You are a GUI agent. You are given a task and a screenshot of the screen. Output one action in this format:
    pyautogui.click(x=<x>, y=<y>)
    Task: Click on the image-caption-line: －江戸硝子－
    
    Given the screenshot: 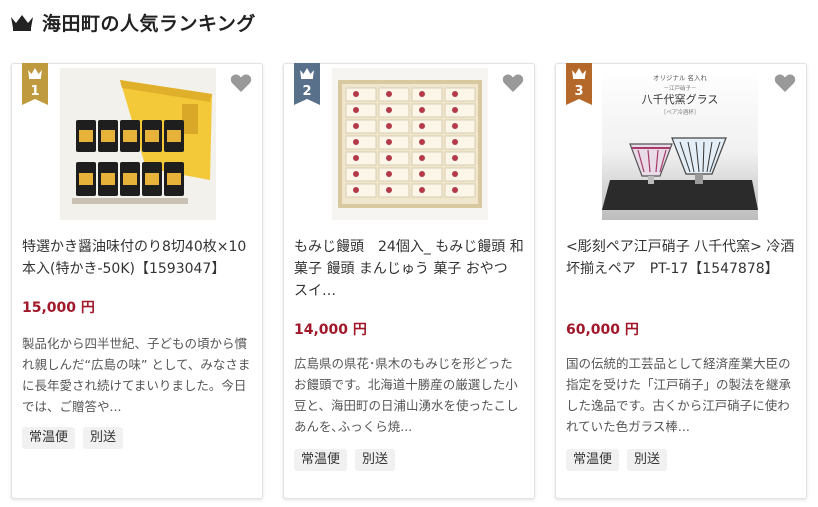 What is the action you would take?
    pyautogui.click(x=679, y=88)
    